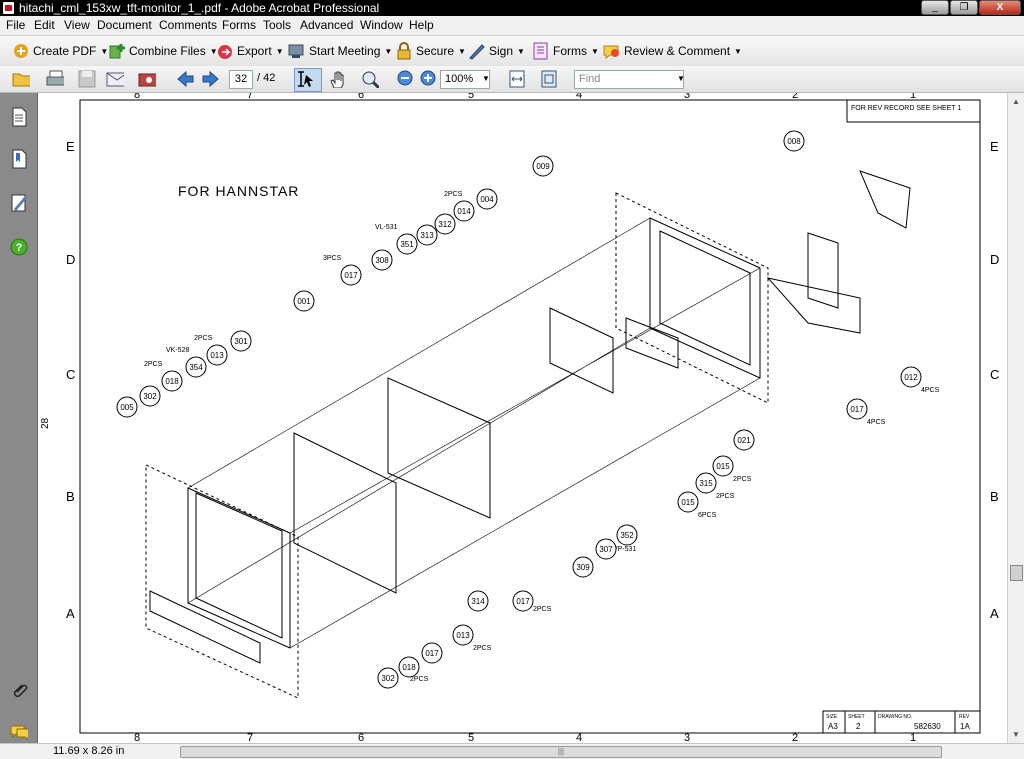  What do you see at coordinates (471, 737) in the screenshot?
I see `grid-col-number: 5` at bounding box center [471, 737].